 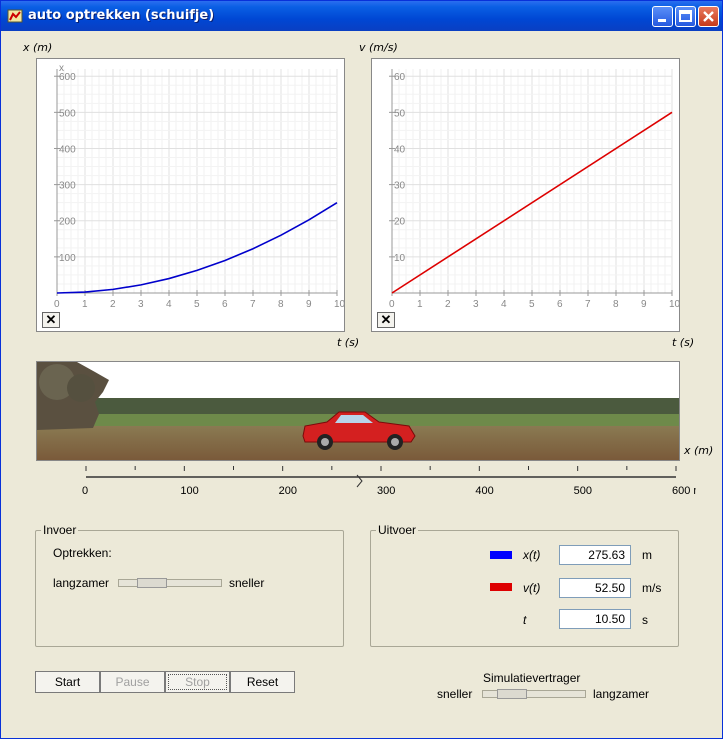 I want to click on v-unit: m/s, so click(x=652, y=588).